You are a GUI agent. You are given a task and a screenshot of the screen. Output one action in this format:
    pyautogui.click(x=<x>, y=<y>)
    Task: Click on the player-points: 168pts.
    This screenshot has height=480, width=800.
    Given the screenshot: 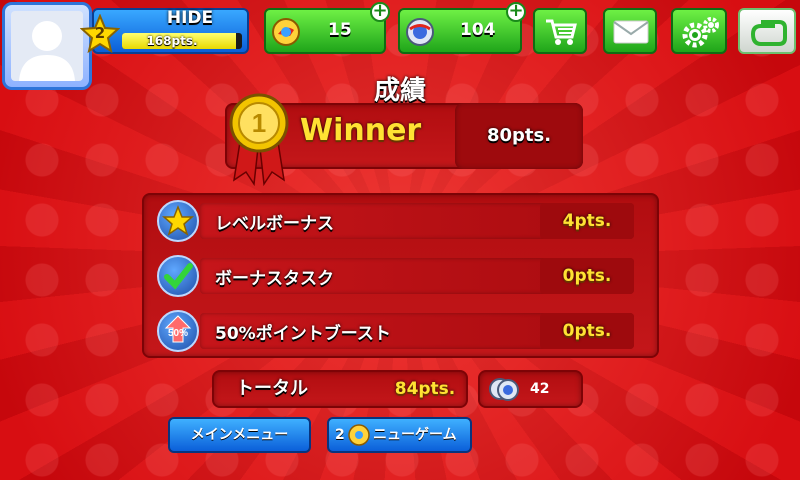 What is the action you would take?
    pyautogui.click(x=172, y=41)
    